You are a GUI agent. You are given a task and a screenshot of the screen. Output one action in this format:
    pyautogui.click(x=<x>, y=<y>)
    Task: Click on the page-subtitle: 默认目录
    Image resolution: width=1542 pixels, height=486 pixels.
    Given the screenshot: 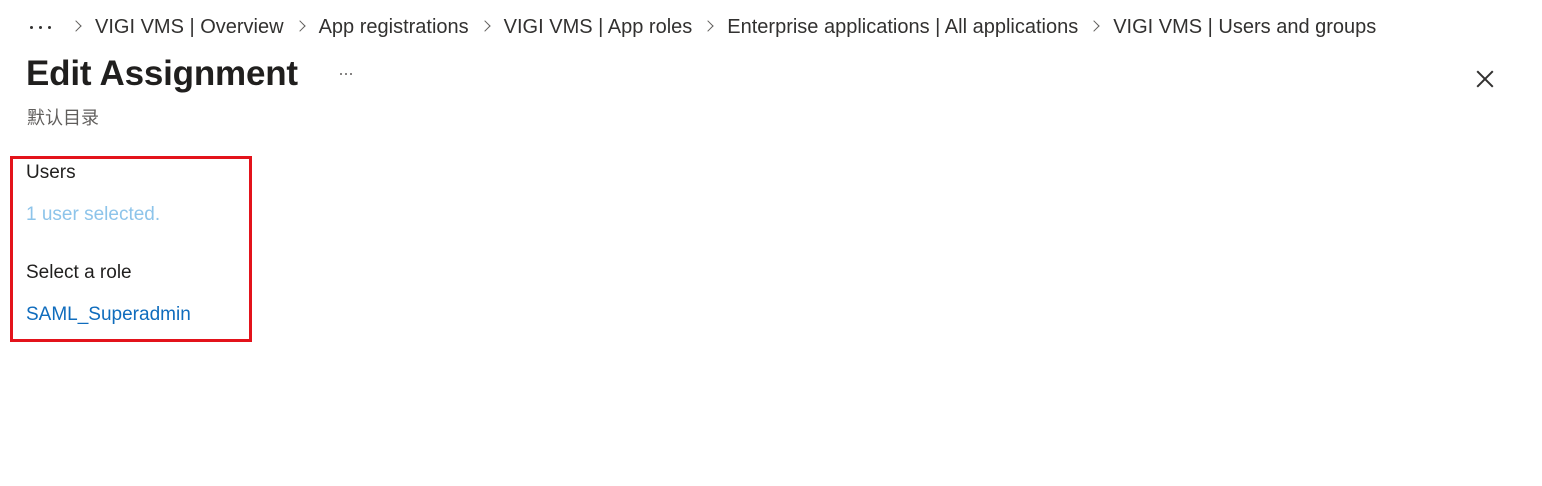 What is the action you would take?
    pyautogui.click(x=63, y=118)
    